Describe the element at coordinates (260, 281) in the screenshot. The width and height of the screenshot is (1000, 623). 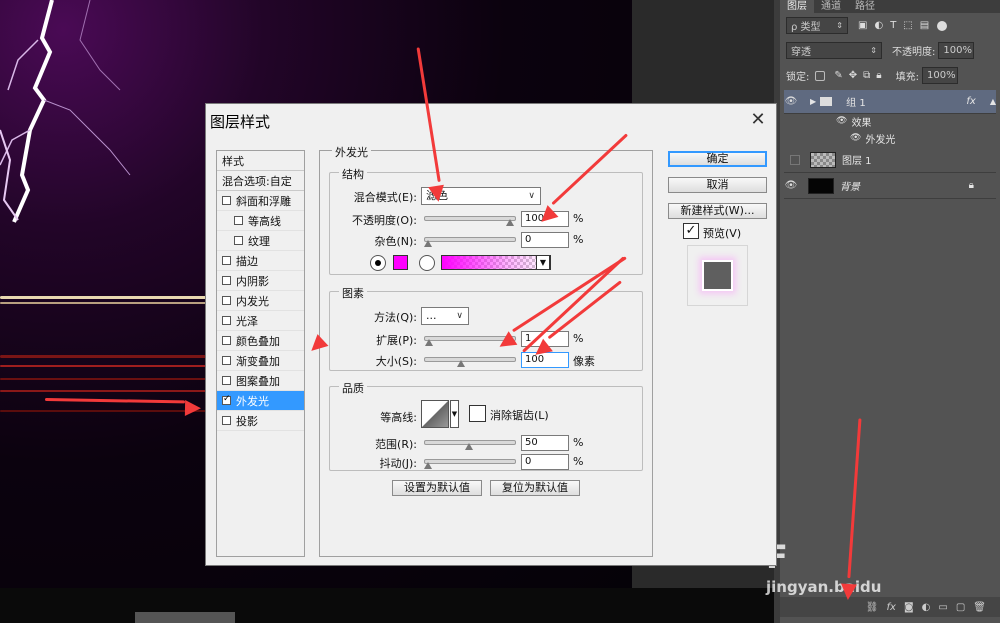
I see `list-item: 内阴影` at that location.